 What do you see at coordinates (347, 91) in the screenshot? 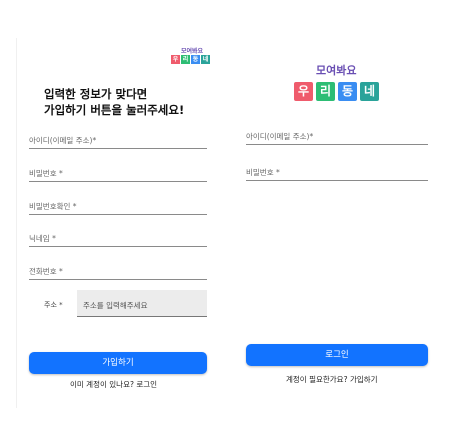
I see `logo-tile-large: 동` at bounding box center [347, 91].